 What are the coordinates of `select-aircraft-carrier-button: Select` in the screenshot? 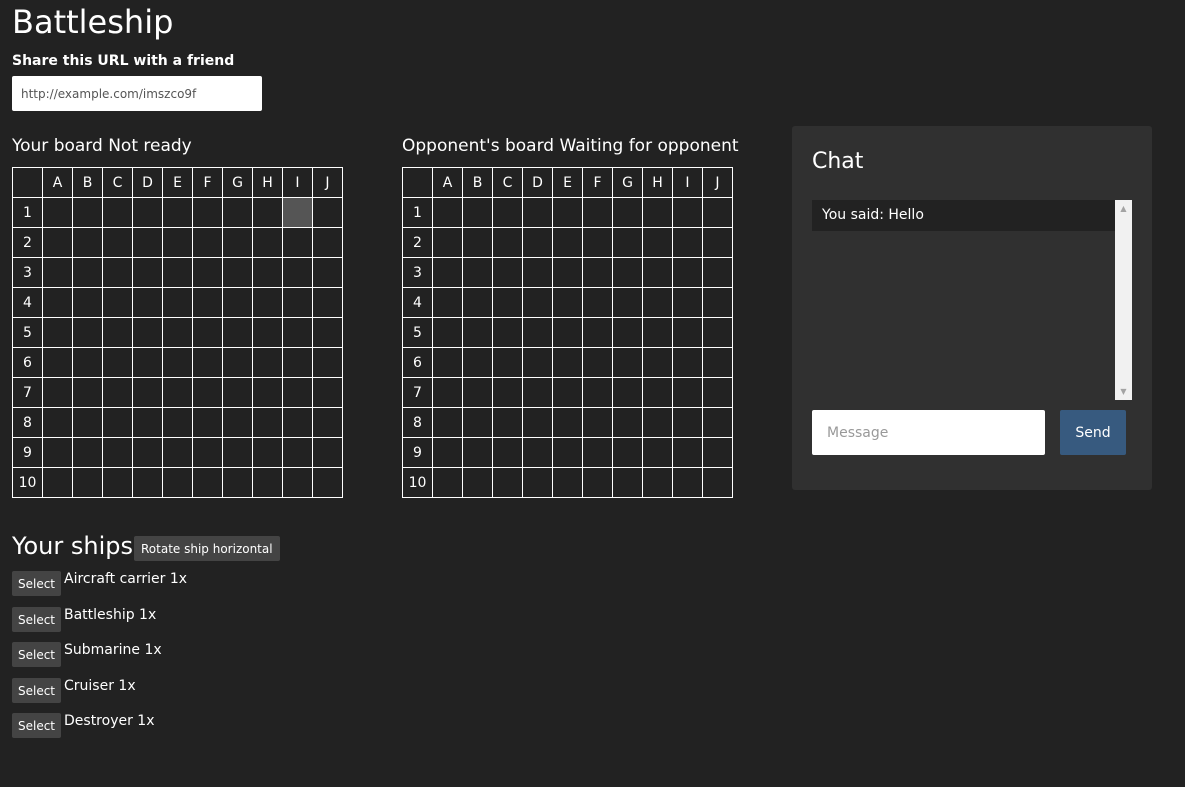 It's located at (36, 583).